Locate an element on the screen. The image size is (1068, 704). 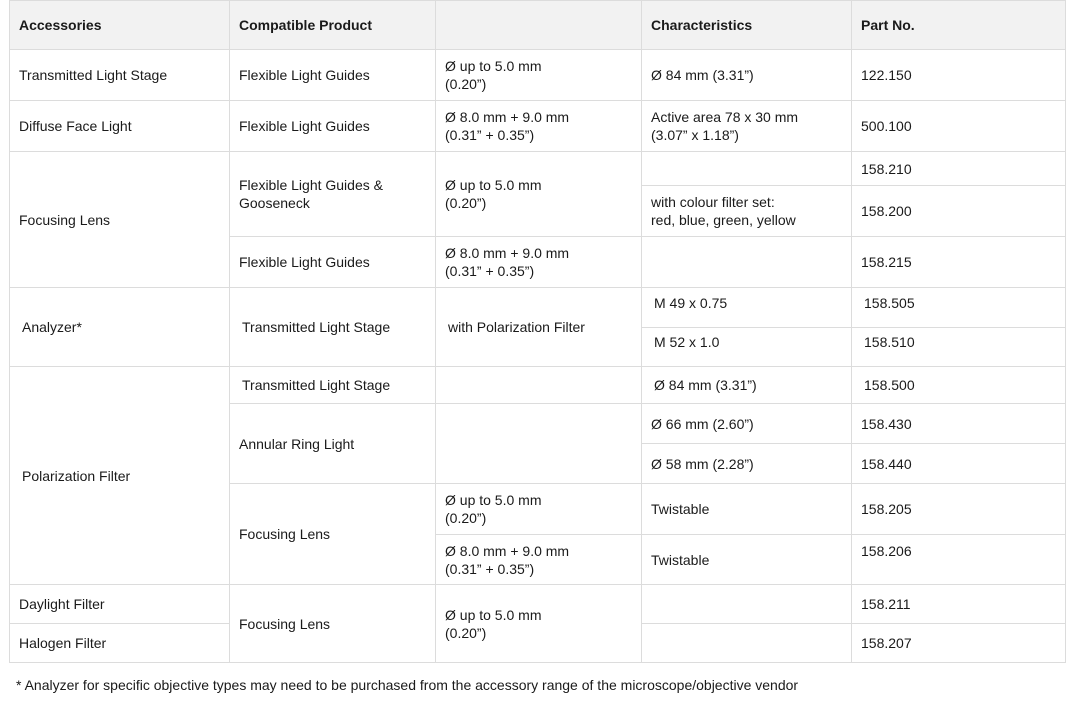
cell-text: 158.211 is located at coordinates (886, 604).